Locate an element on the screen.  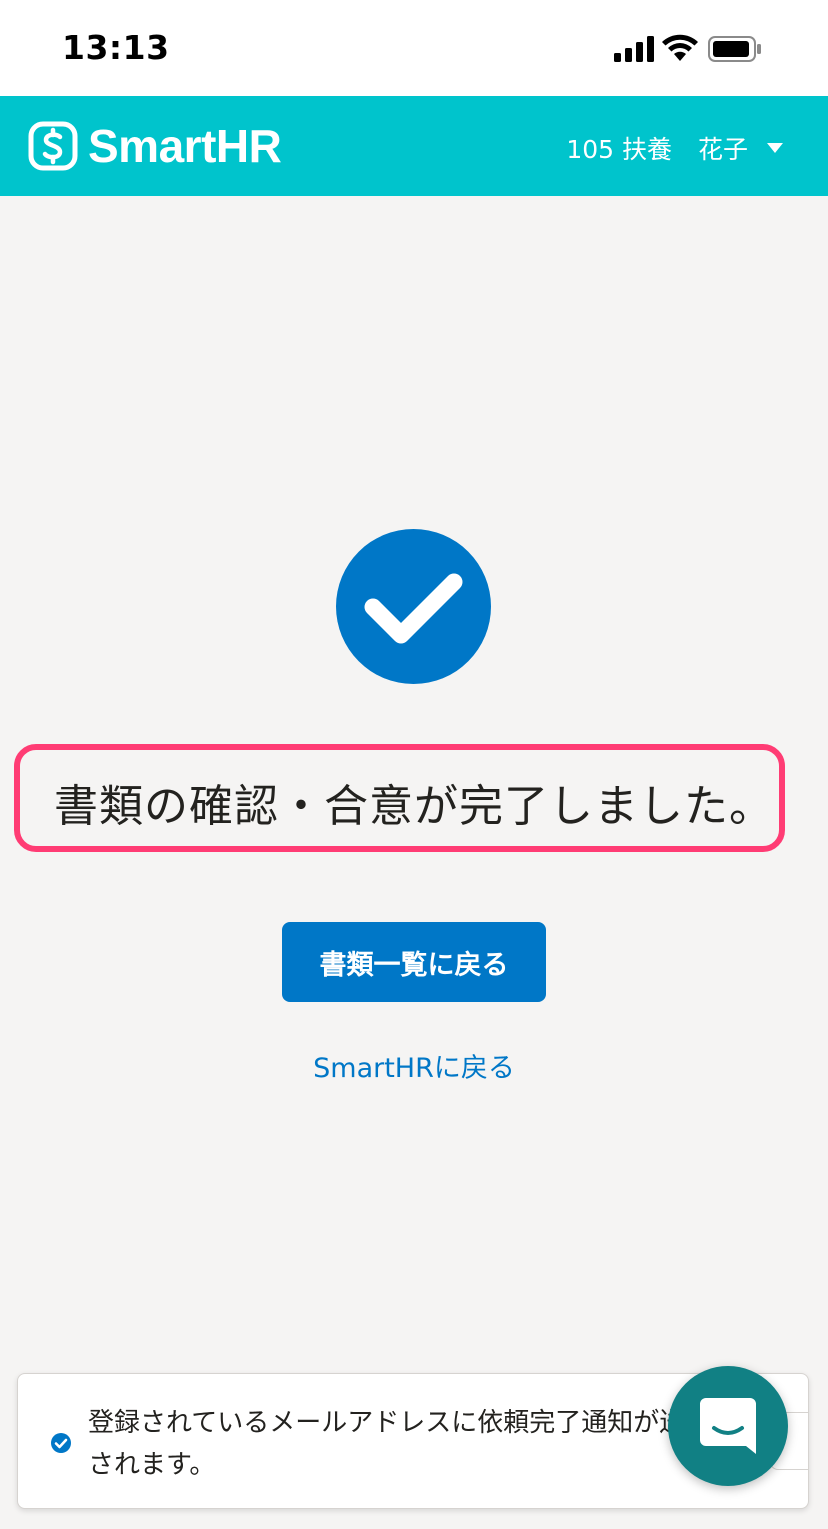
completion-message: 書類の確認・合意が完了しました。 is located at coordinates (414, 806).